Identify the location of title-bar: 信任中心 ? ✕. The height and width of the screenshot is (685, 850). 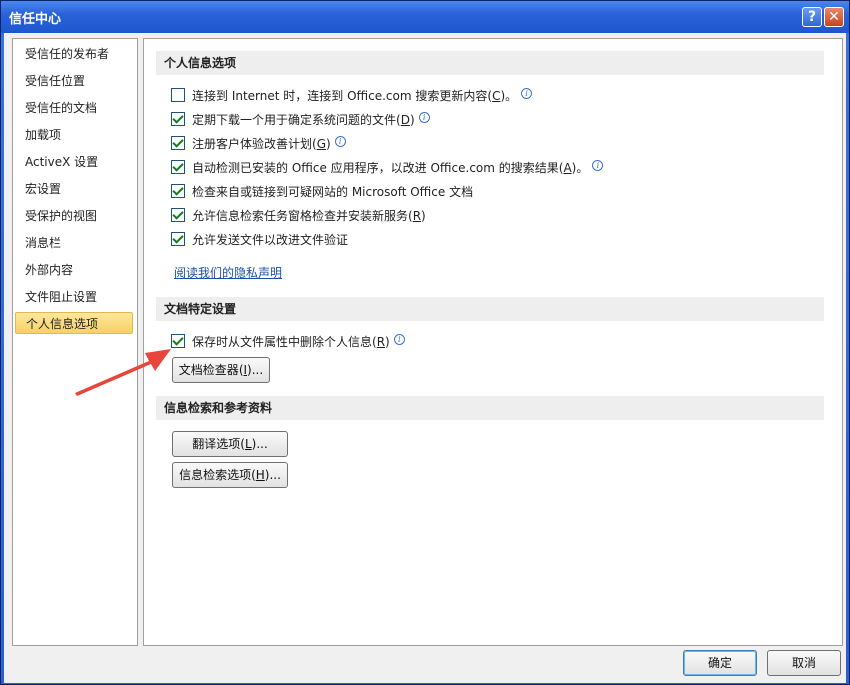
(425, 17).